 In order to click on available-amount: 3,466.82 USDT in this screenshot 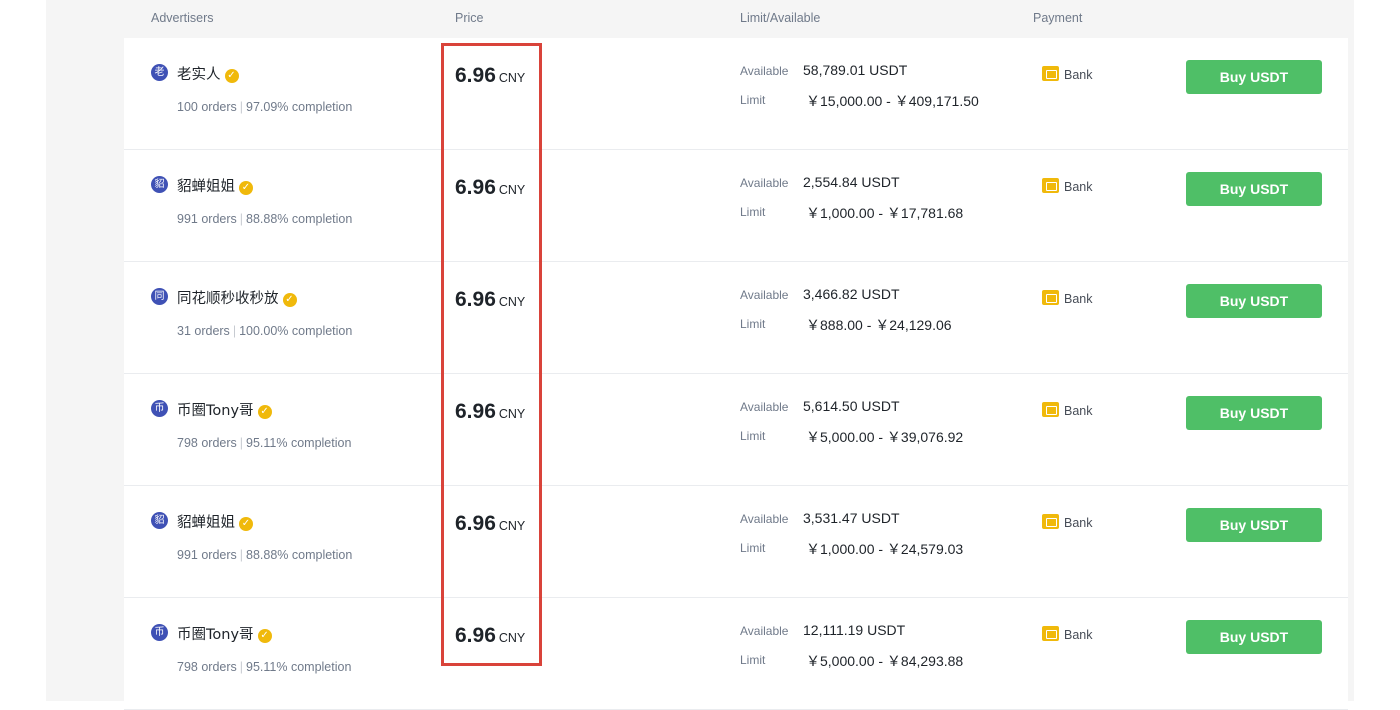, I will do `click(851, 294)`.